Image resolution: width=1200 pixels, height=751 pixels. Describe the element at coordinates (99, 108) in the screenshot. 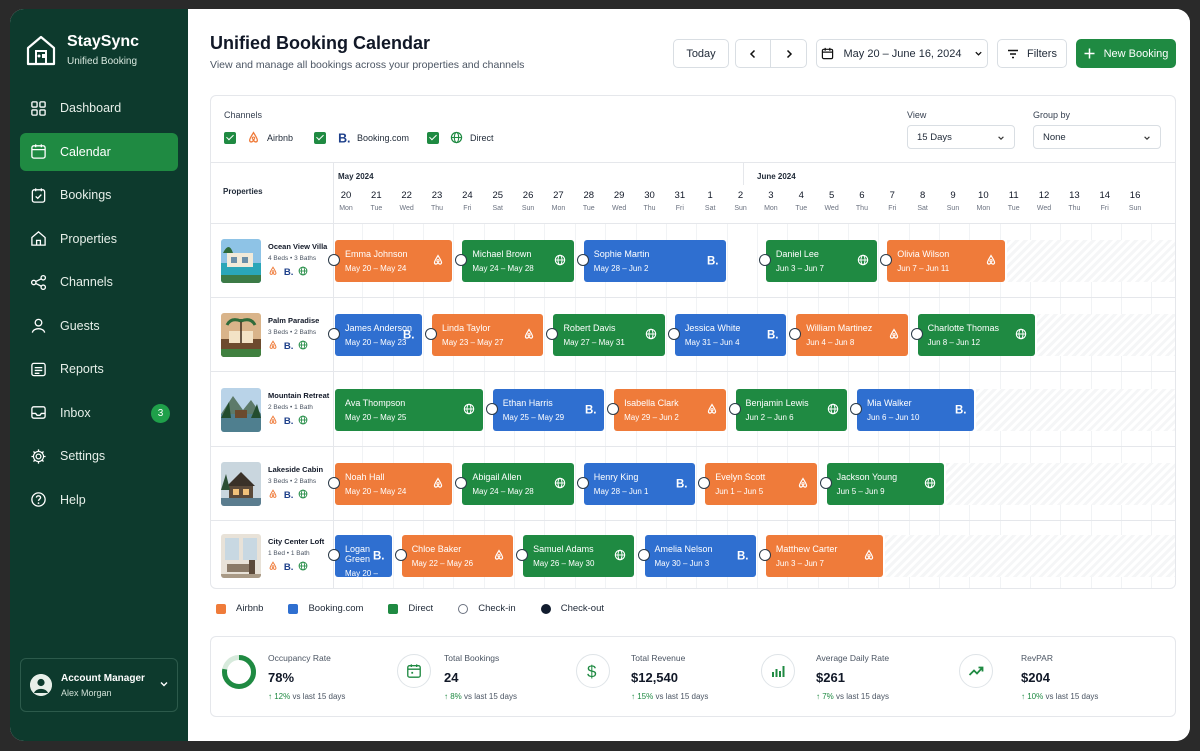

I see `sidebar-item-dashboard: Dashboard` at that location.